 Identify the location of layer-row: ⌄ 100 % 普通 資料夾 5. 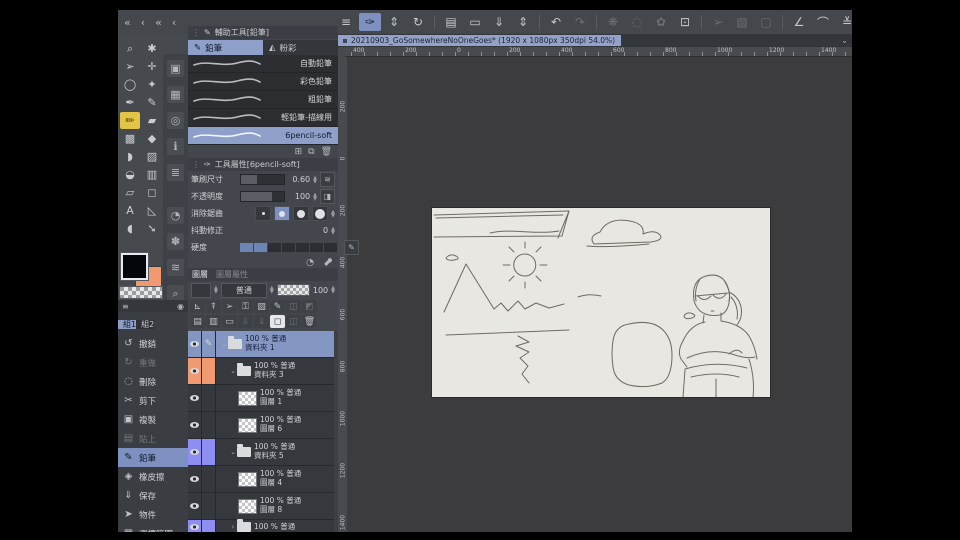
(263, 452).